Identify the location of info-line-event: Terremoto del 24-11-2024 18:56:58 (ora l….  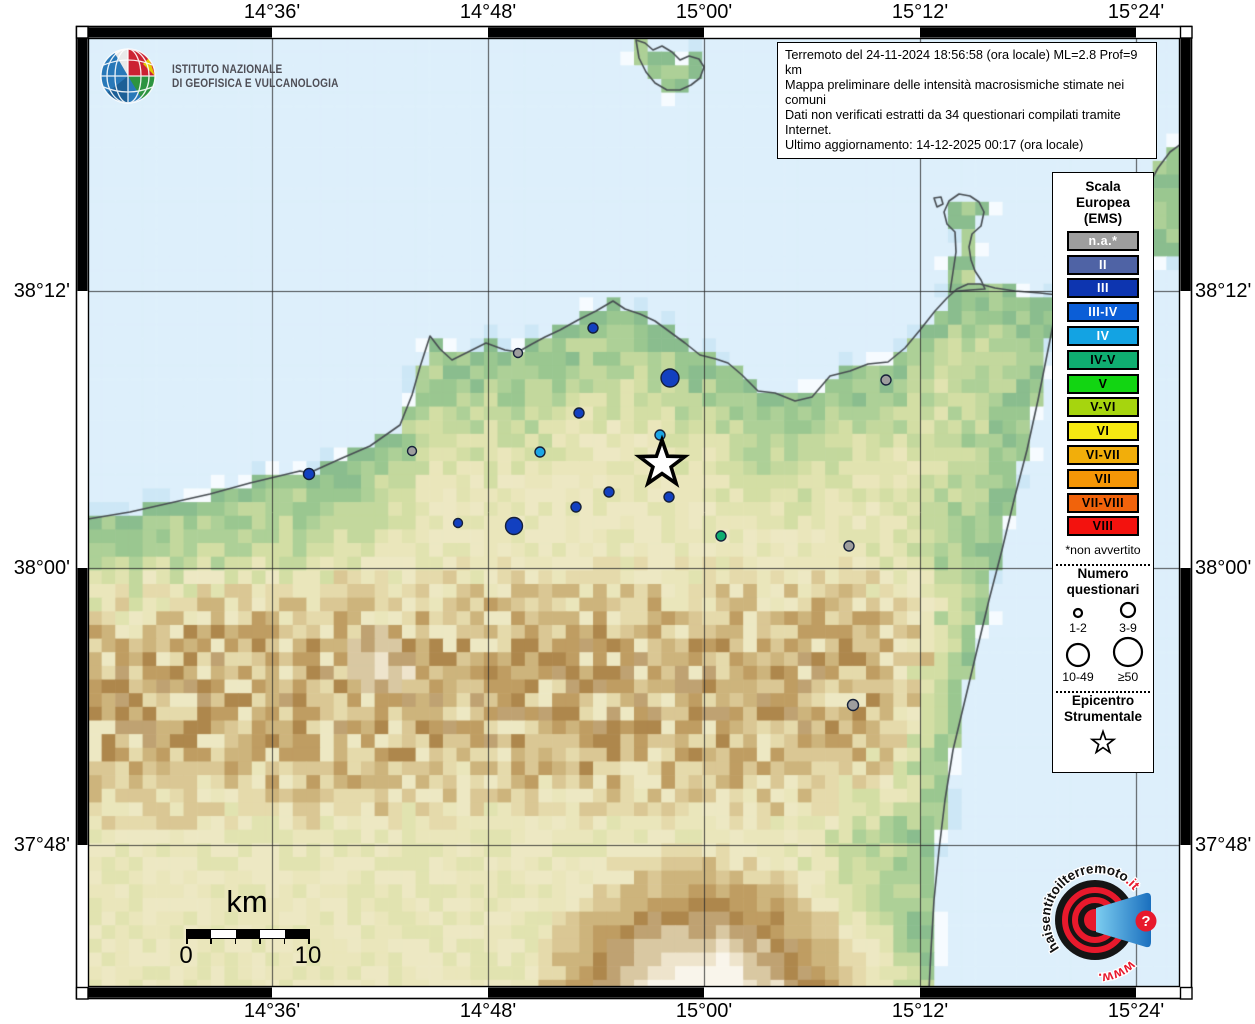
(961, 62).